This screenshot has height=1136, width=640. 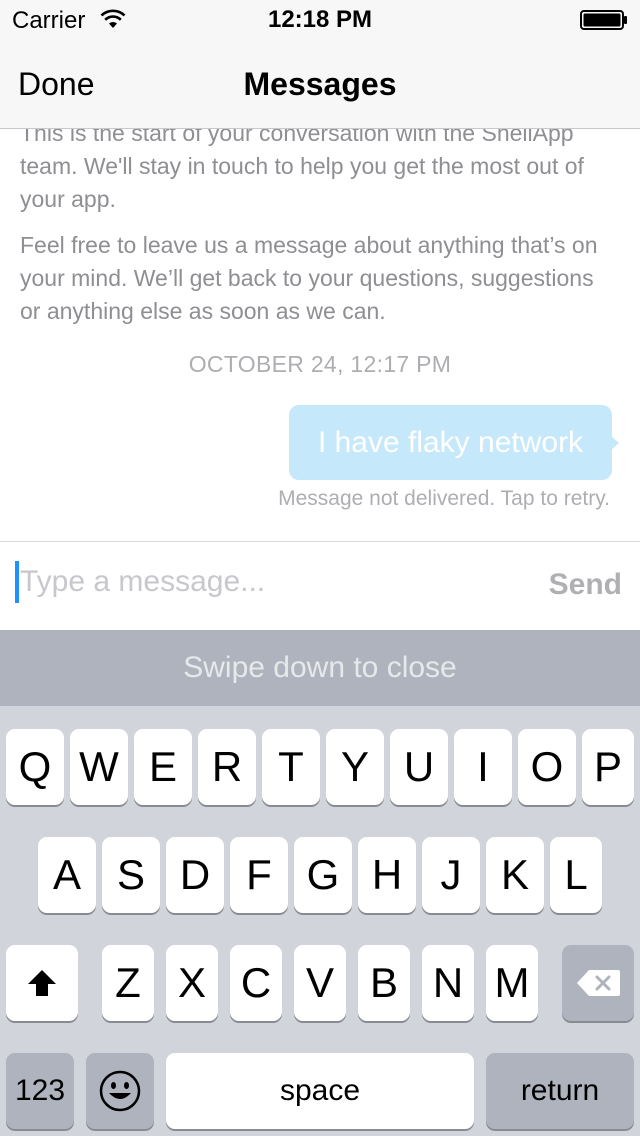 What do you see at coordinates (483, 767) in the screenshot?
I see `key-i: I` at bounding box center [483, 767].